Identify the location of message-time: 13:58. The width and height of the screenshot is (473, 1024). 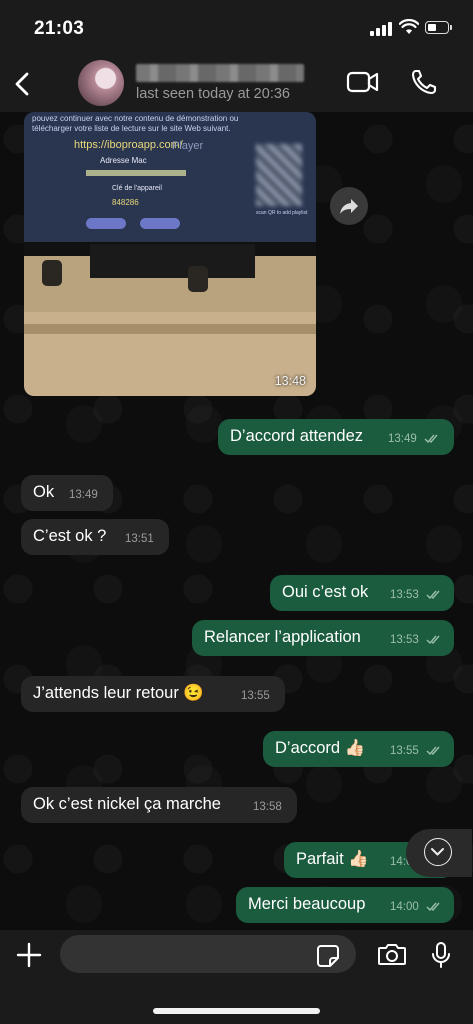
(267, 807).